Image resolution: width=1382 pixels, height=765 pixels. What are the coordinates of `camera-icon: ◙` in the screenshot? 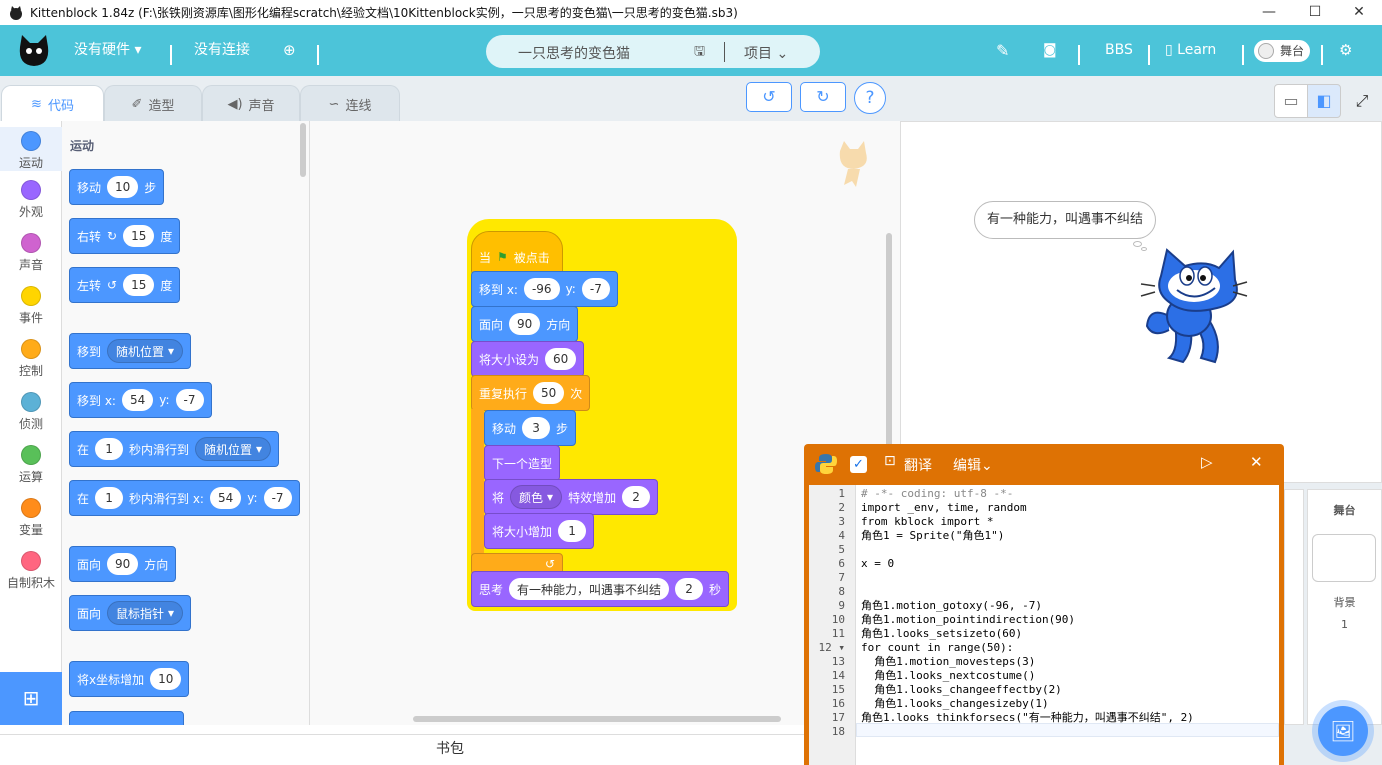 It's located at (1050, 50).